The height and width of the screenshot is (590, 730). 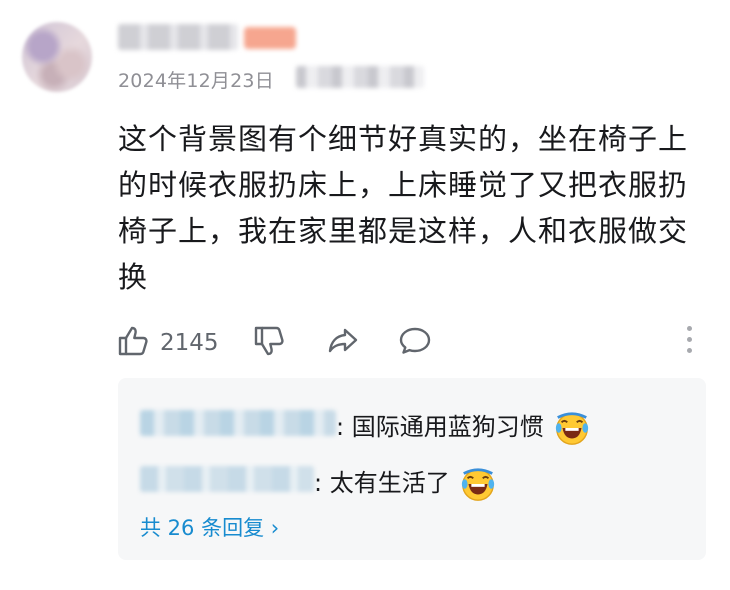 I want to click on username-blurred, so click(x=178, y=37).